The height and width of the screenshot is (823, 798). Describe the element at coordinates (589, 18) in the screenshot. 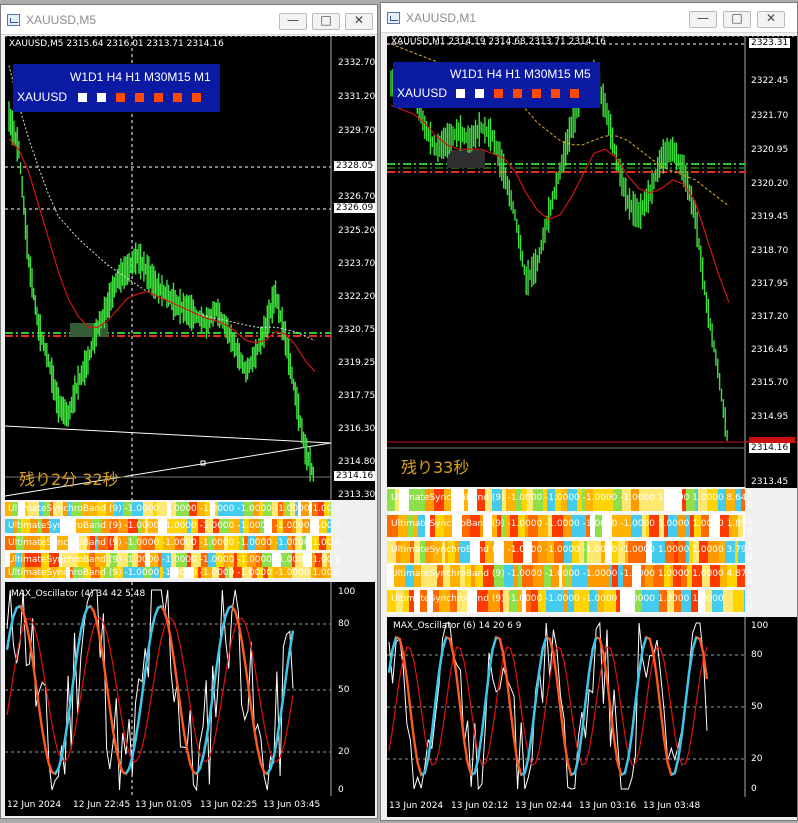

I see `window-titlebar: XAUUSD,M1 — □ ✕` at that location.